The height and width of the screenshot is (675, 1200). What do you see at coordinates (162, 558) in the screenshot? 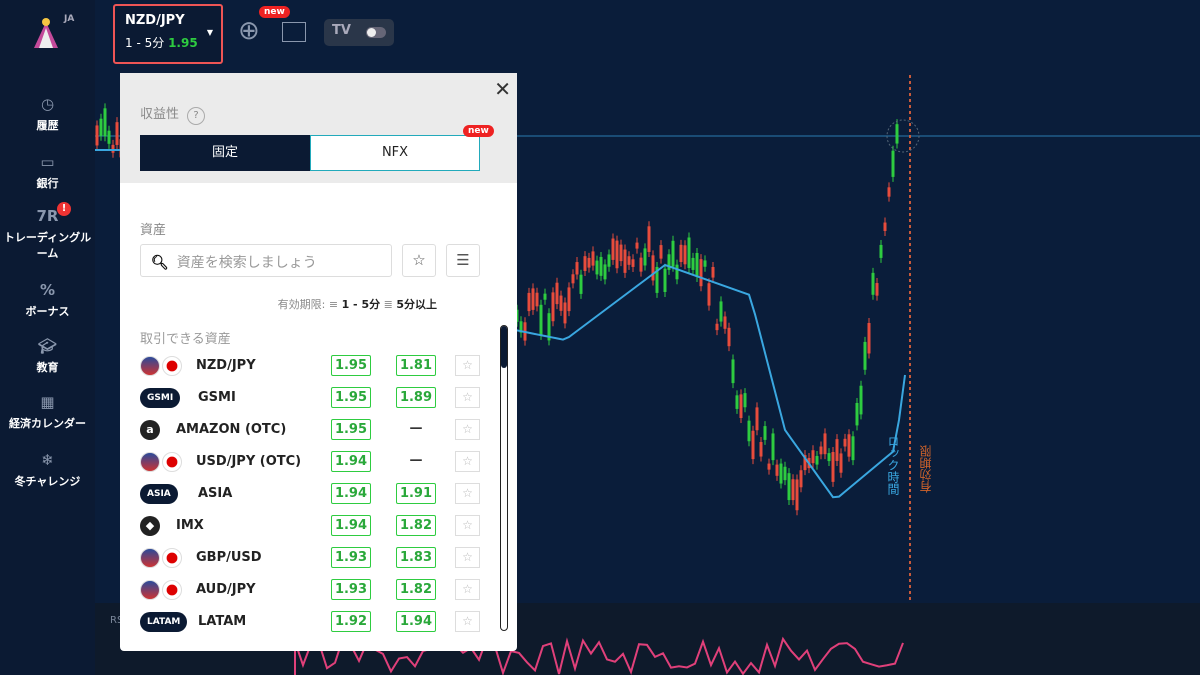
I see `asset-icon` at bounding box center [162, 558].